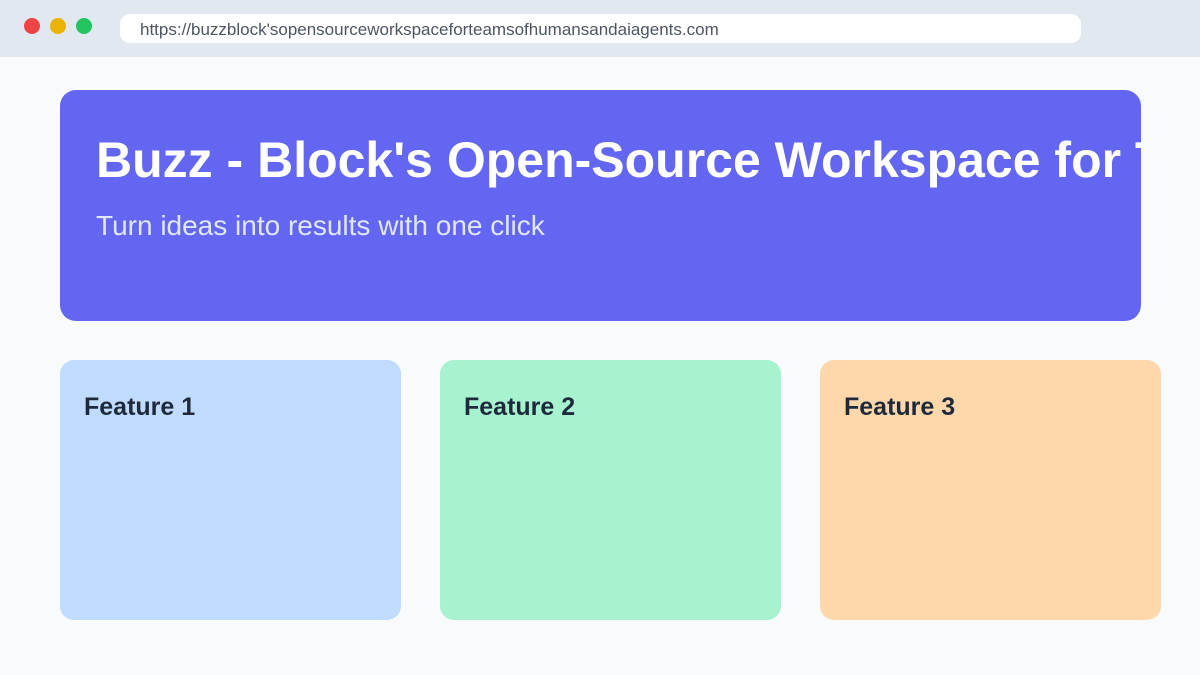 This screenshot has width=1200, height=675. I want to click on feature-card-title: Feature 1, so click(140, 407).